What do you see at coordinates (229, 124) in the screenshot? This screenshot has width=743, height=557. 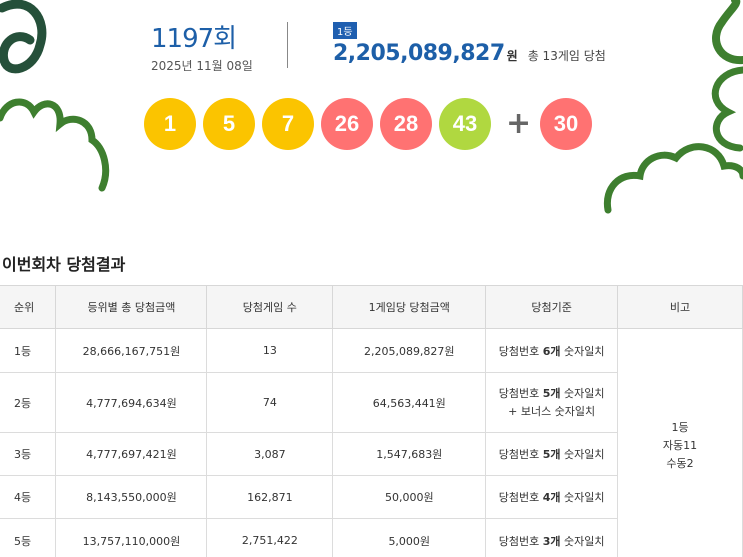 I see `ball-2: 5` at bounding box center [229, 124].